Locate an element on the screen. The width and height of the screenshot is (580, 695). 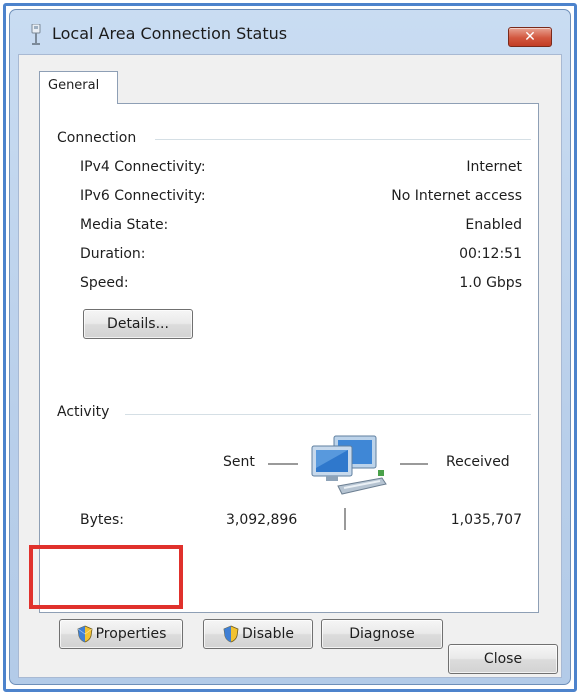
received-dash is located at coordinates (414, 464).